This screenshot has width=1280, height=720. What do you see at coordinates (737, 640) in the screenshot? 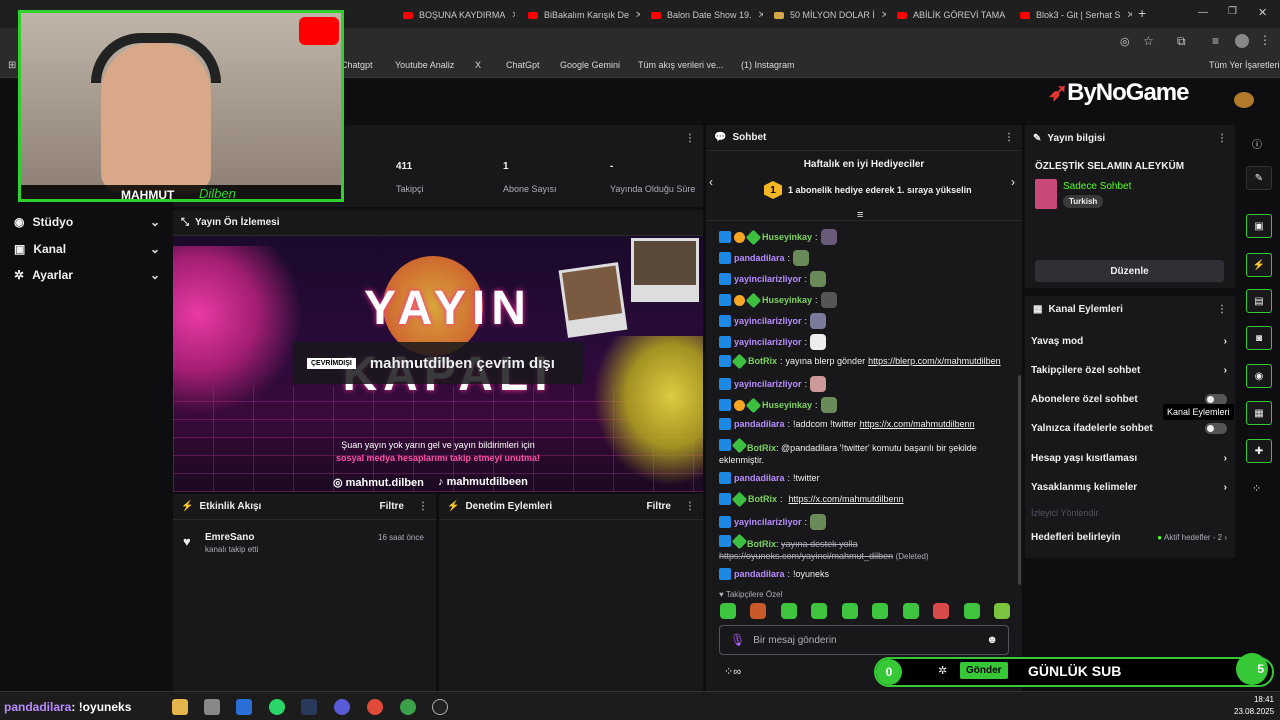
I see `microphone-icon: 🎙` at bounding box center [737, 640].